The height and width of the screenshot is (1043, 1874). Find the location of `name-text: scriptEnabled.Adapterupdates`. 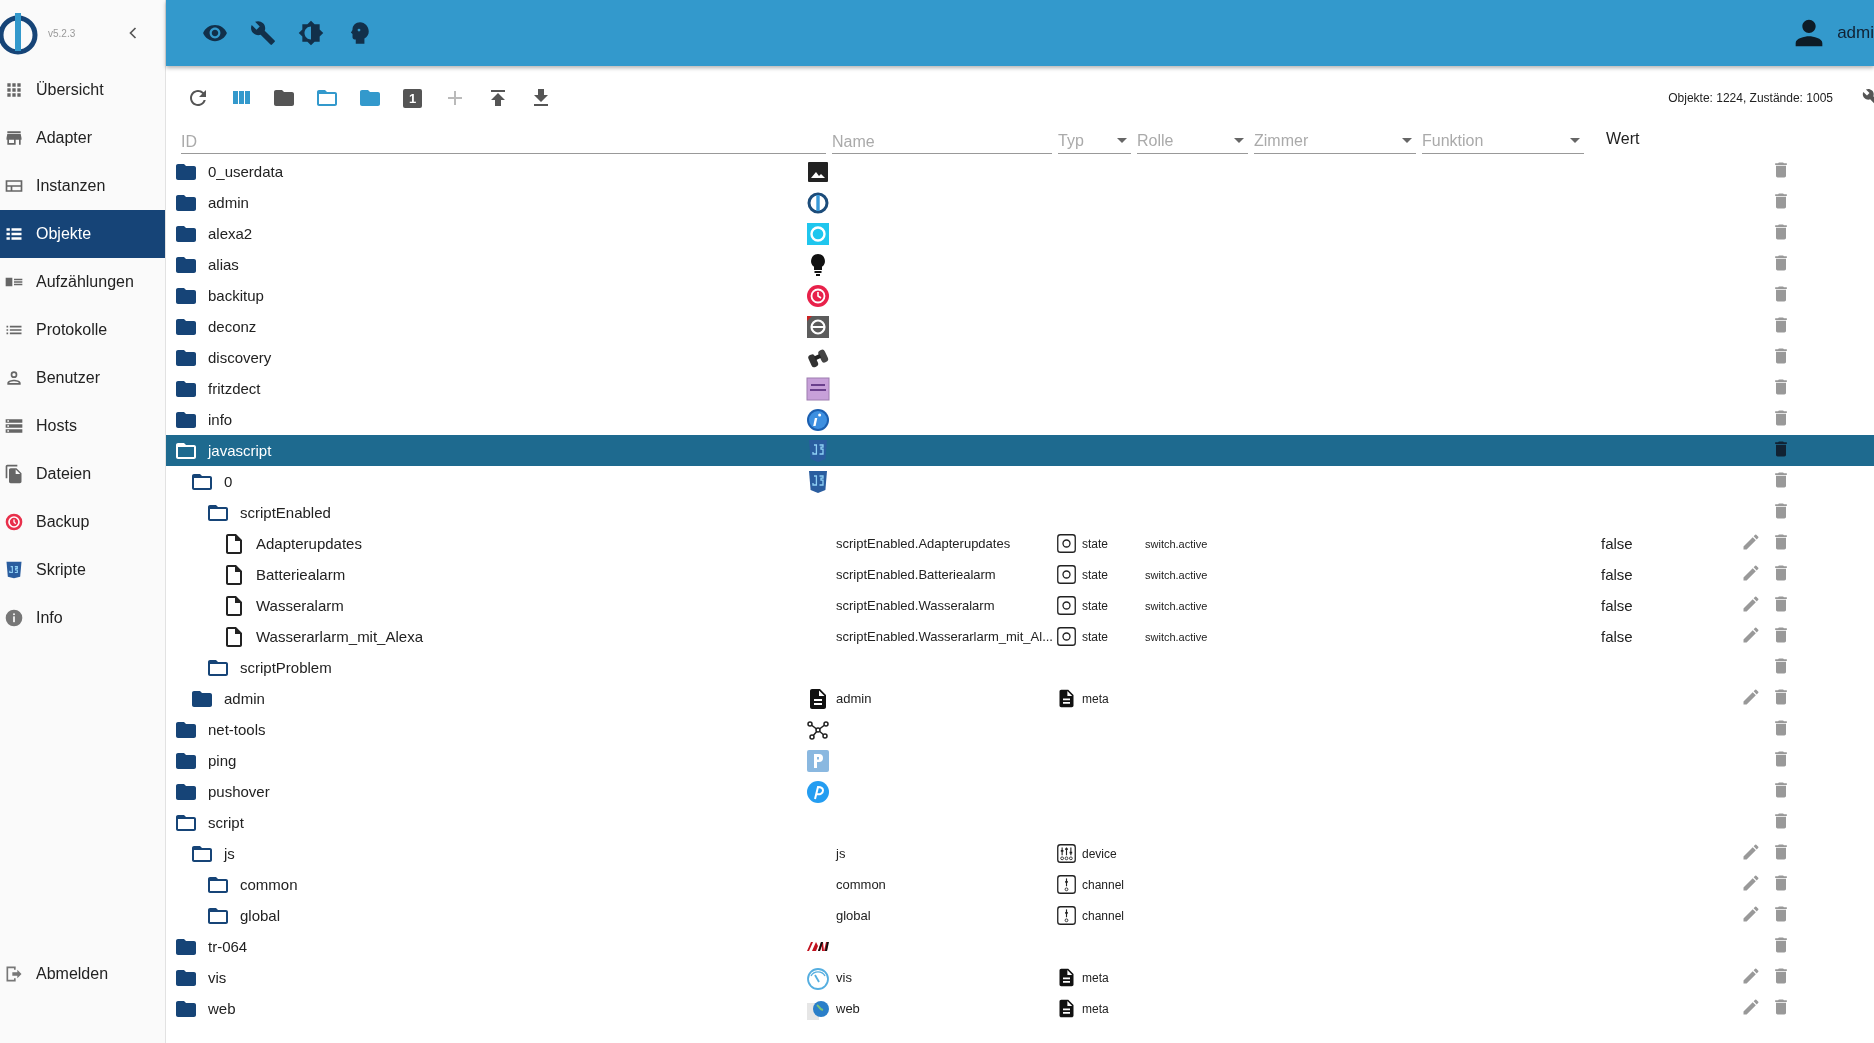

name-text: scriptEnabled.Adapterupdates is located at coordinates (923, 543).